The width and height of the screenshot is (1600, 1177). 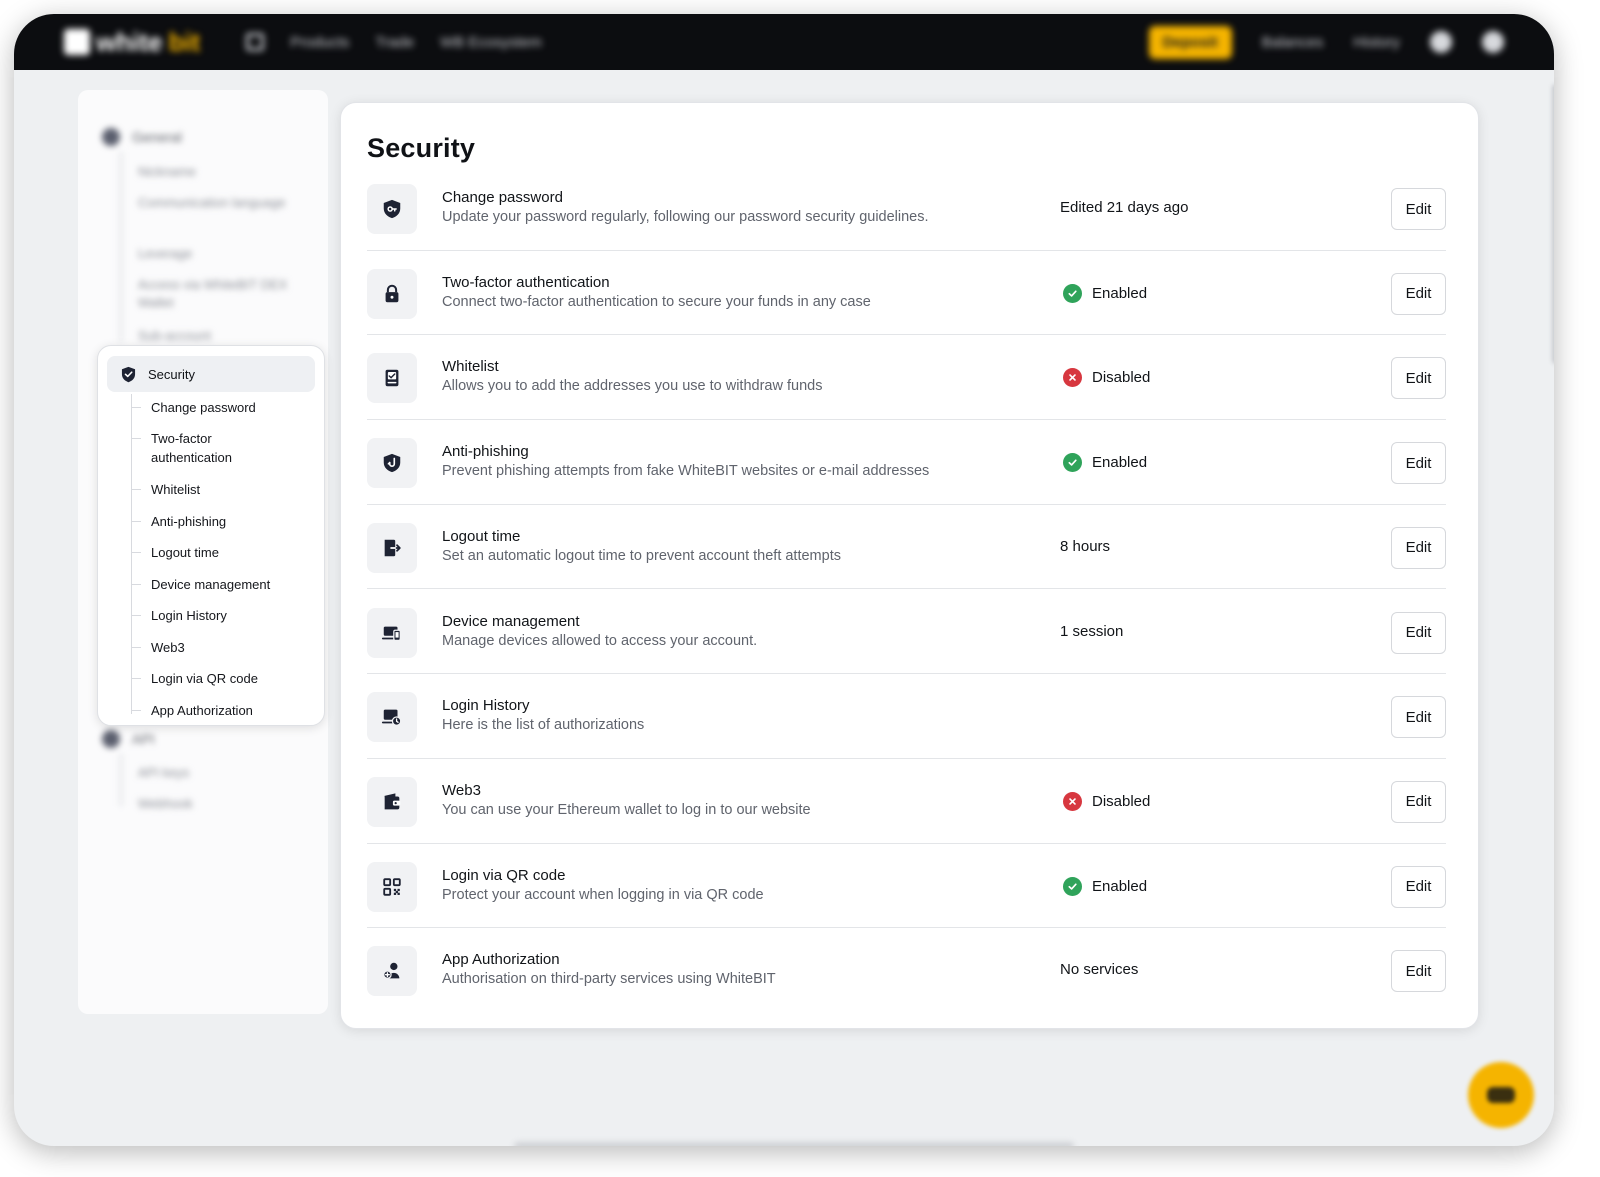 What do you see at coordinates (392, 293) in the screenshot?
I see `lock-icon` at bounding box center [392, 293].